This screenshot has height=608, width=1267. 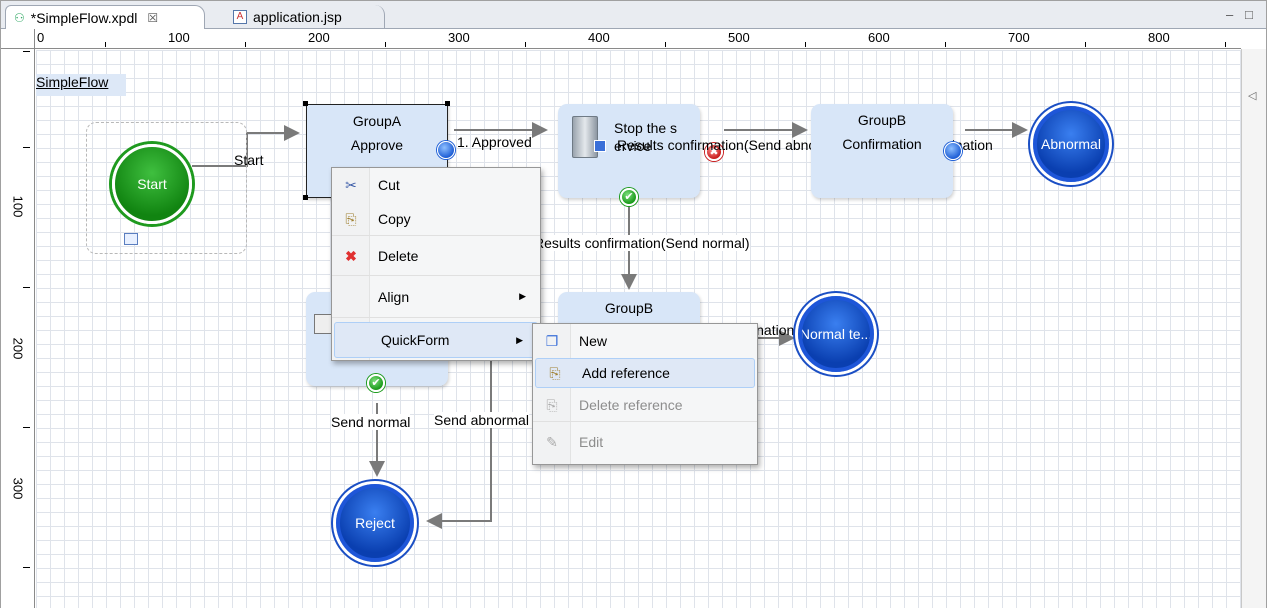 What do you see at coordinates (555, 373) in the screenshot?
I see `add-reference-icon: ⎘` at bounding box center [555, 373].